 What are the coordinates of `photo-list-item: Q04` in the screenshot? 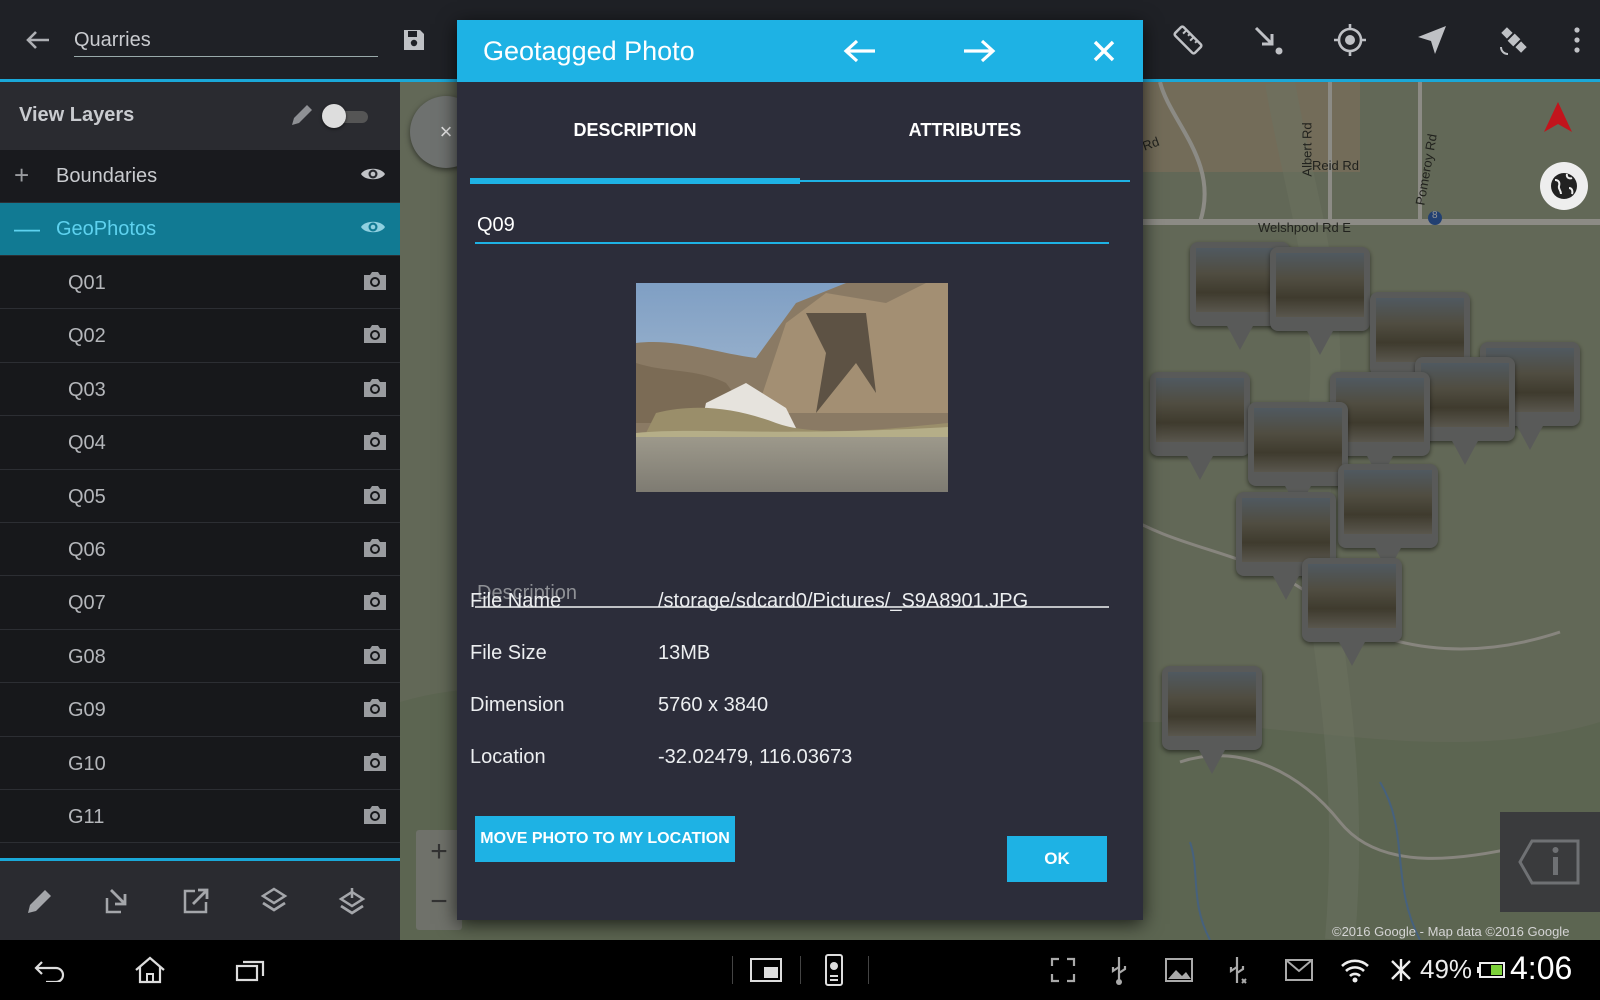 It's located at (200, 443).